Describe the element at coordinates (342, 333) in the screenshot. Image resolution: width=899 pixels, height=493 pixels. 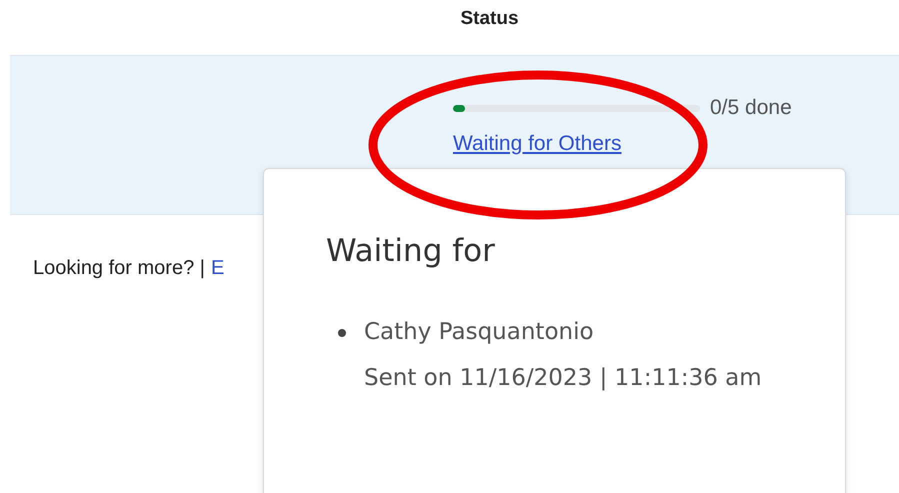
I see `bullet-icon` at that location.